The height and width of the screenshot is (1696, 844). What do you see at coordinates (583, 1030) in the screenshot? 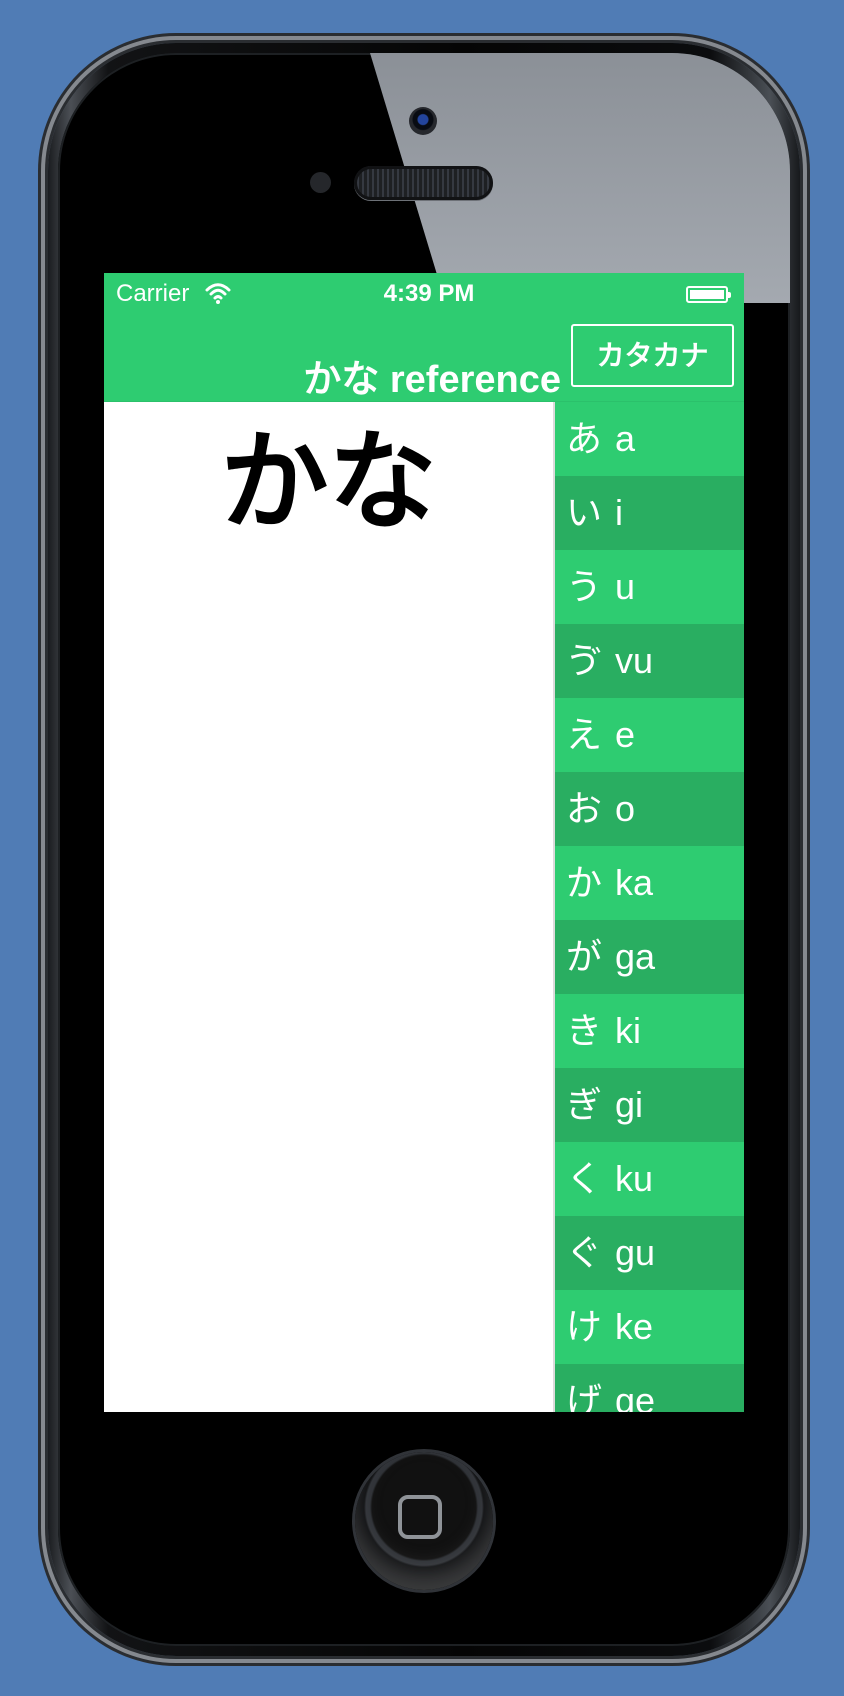
I see `kana-character: き` at bounding box center [583, 1030].